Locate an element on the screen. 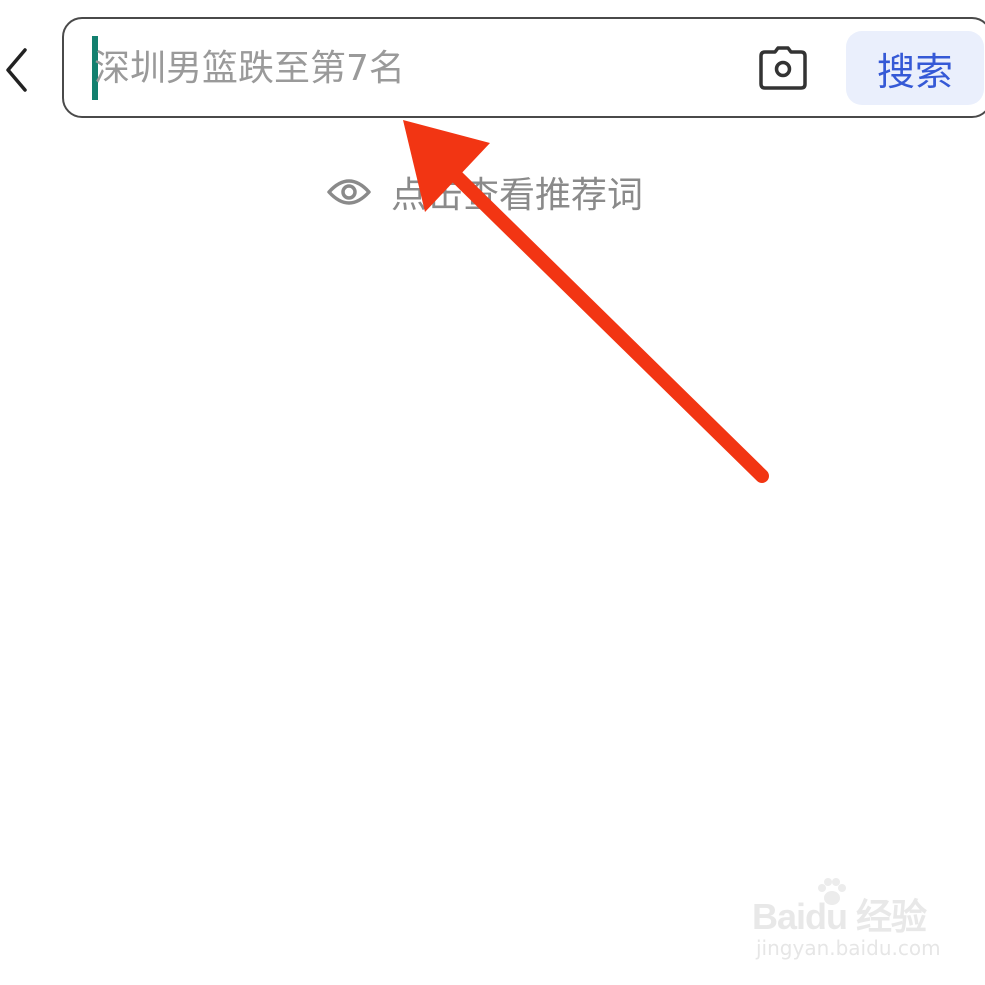 The height and width of the screenshot is (985, 985). back-button is located at coordinates (17, 70).